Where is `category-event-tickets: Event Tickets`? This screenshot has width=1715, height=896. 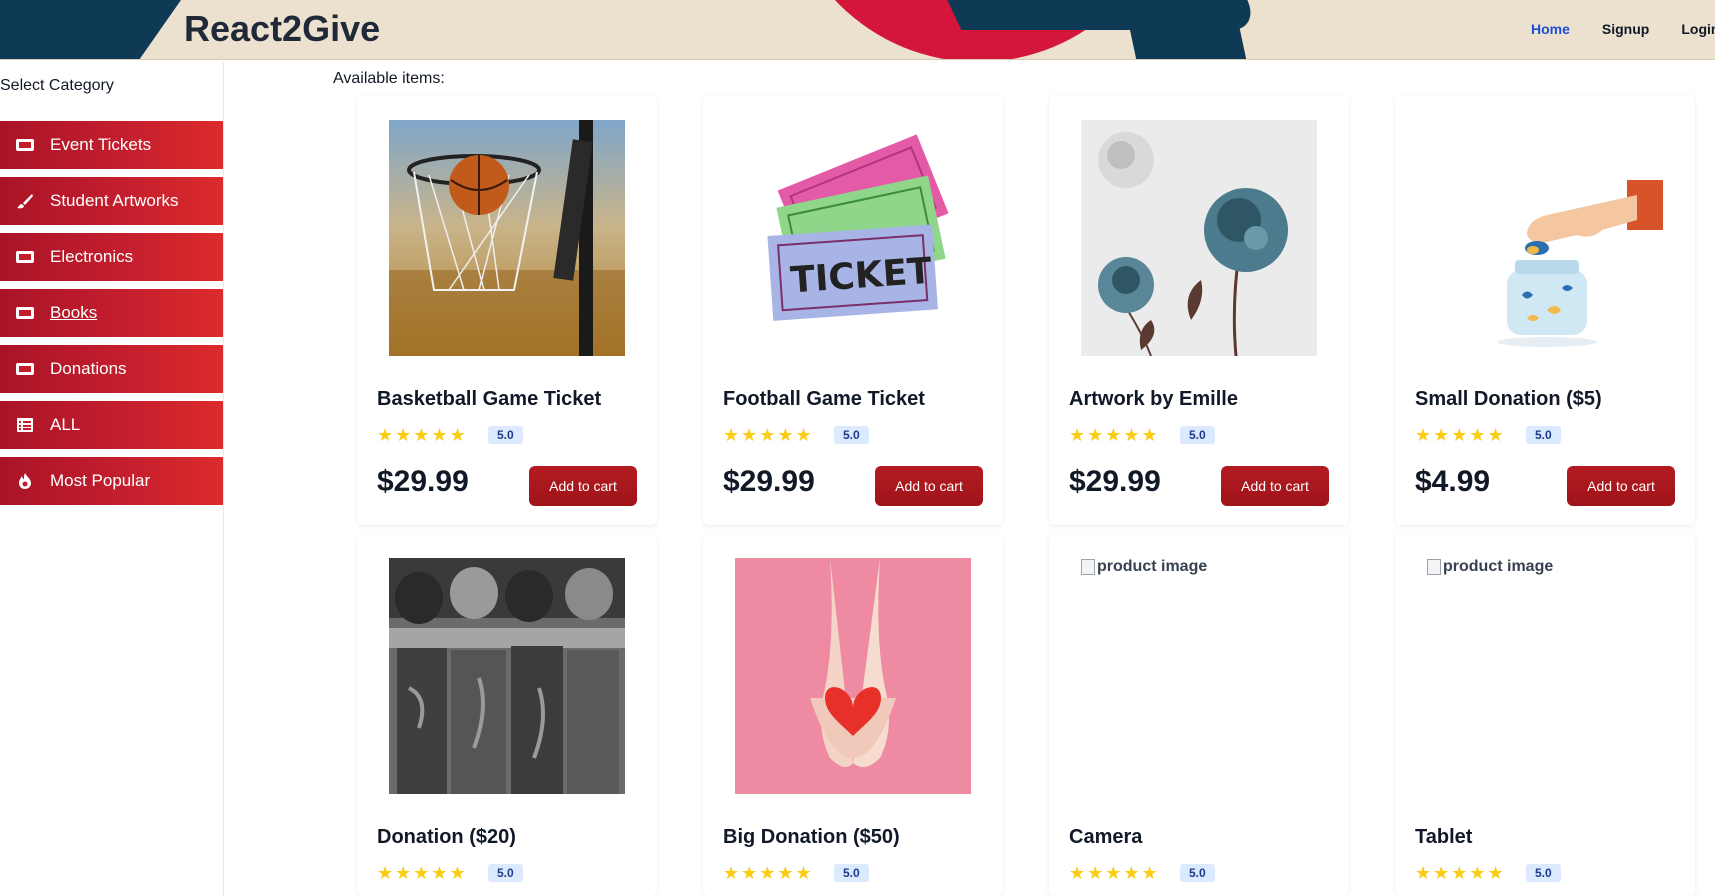
category-event-tickets: Event Tickets is located at coordinates (111, 145).